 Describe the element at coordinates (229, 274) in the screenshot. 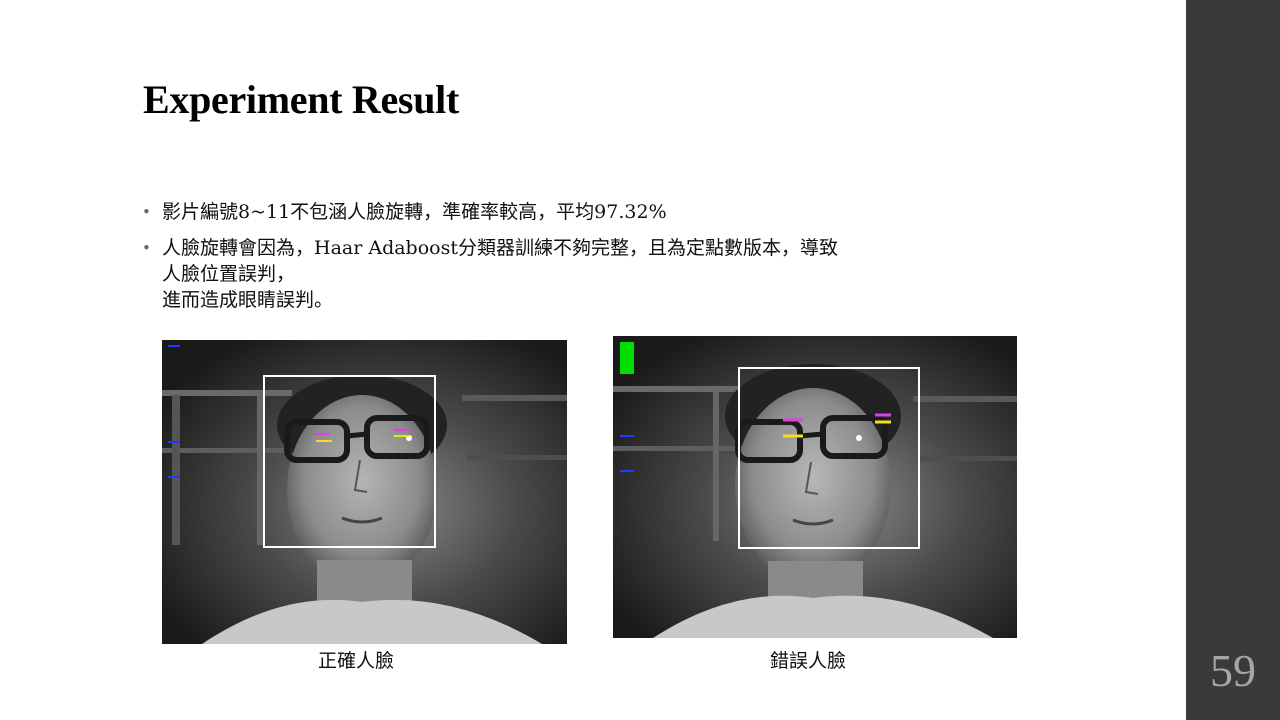

I see `bullet-text: 人臉位置誤判，` at that location.